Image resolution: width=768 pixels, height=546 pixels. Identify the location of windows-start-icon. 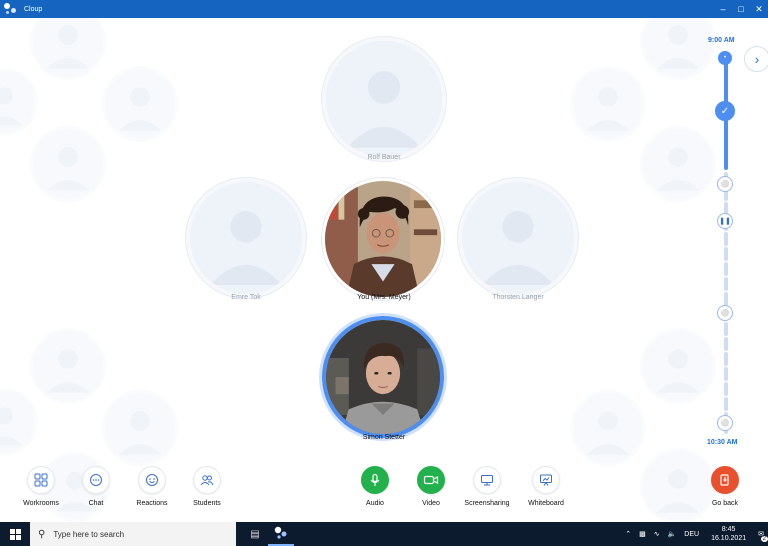
(15, 534).